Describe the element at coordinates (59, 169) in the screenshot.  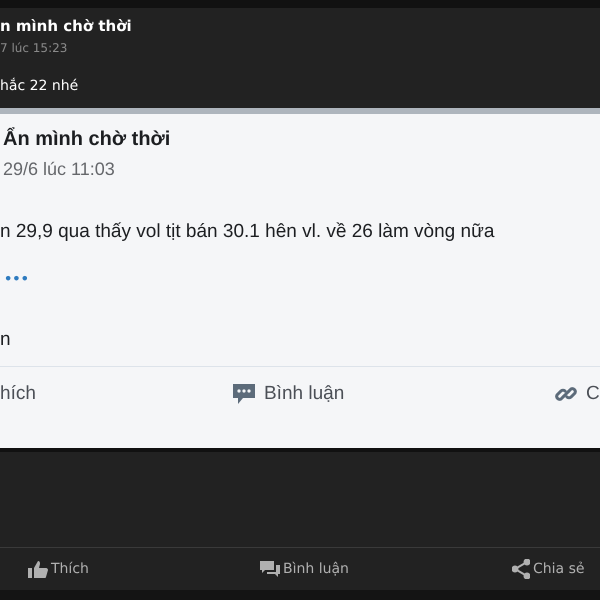
I see `post-time: 29/6 lúc 11:03` at that location.